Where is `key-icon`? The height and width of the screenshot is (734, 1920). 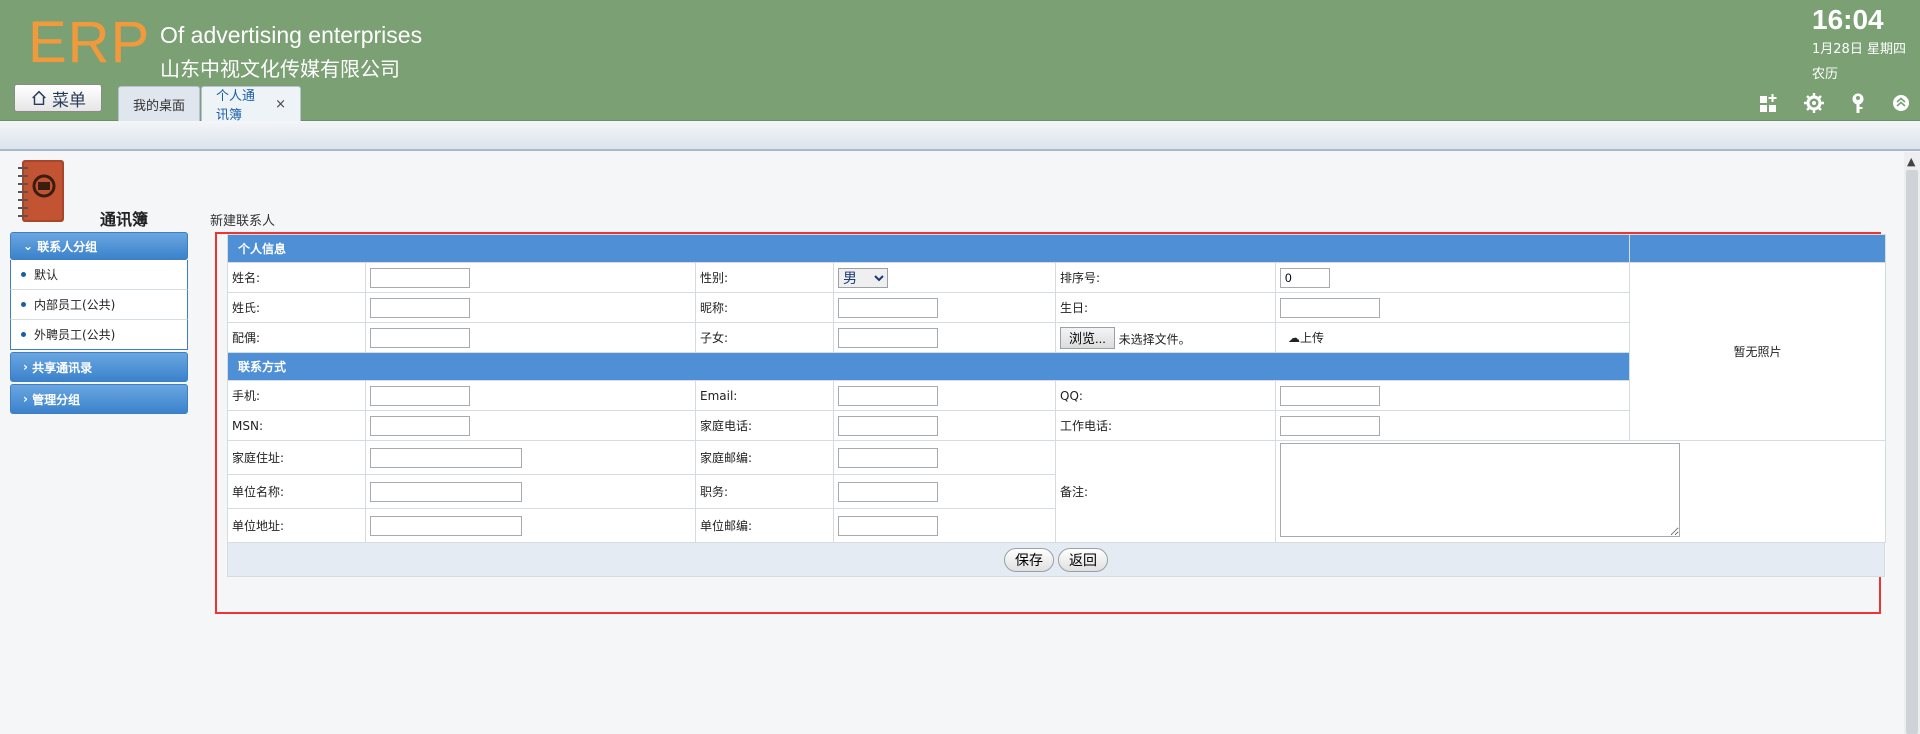 key-icon is located at coordinates (1858, 103).